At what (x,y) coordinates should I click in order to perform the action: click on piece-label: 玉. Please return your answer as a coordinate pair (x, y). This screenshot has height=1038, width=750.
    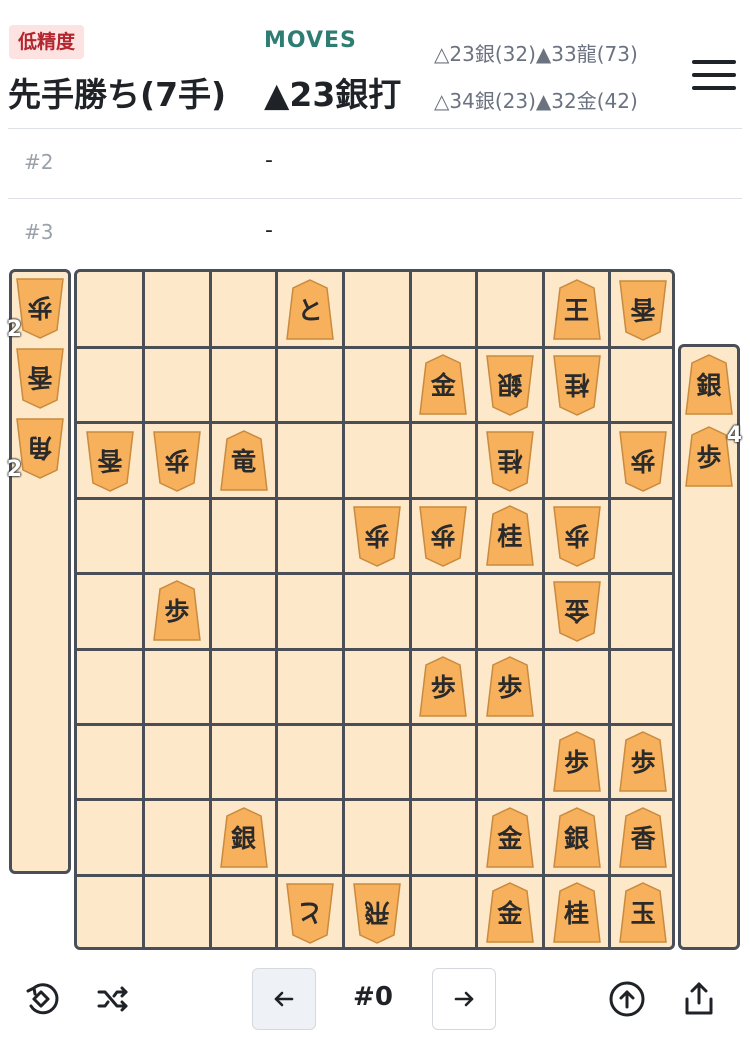
    Looking at the image, I should click on (643, 913).